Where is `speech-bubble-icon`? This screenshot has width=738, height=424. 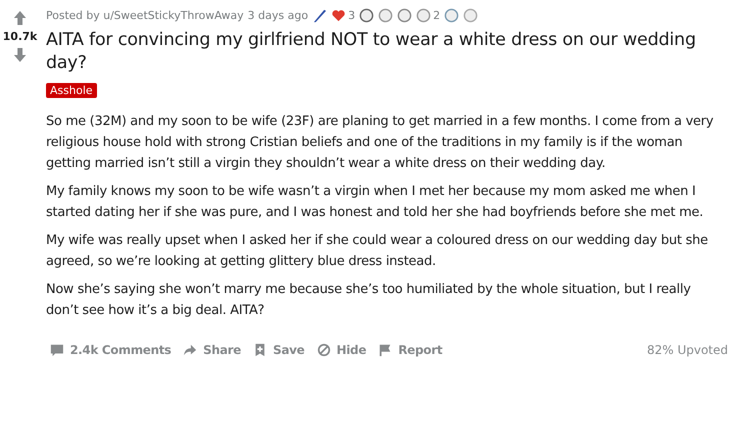
speech-bubble-icon is located at coordinates (57, 350).